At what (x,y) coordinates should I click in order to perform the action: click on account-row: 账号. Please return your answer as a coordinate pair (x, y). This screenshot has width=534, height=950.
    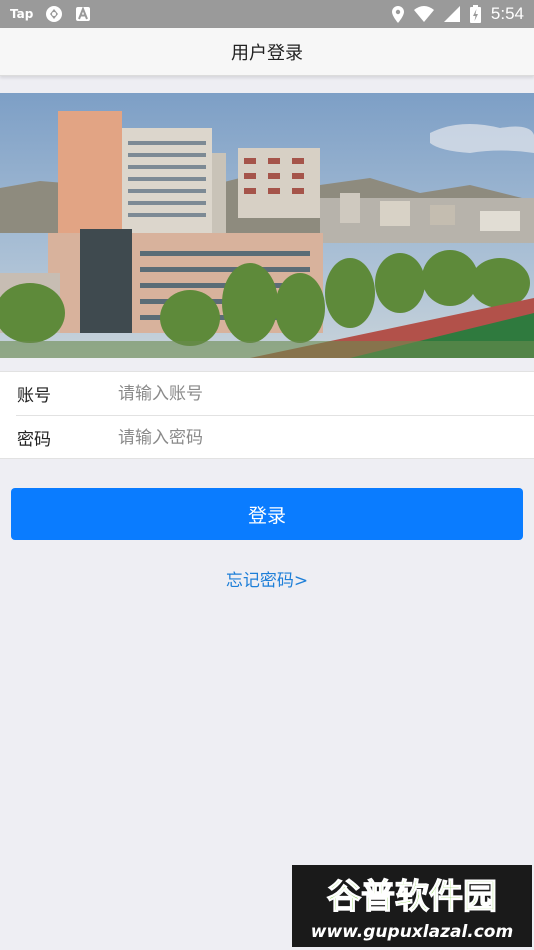
    Looking at the image, I should click on (267, 393).